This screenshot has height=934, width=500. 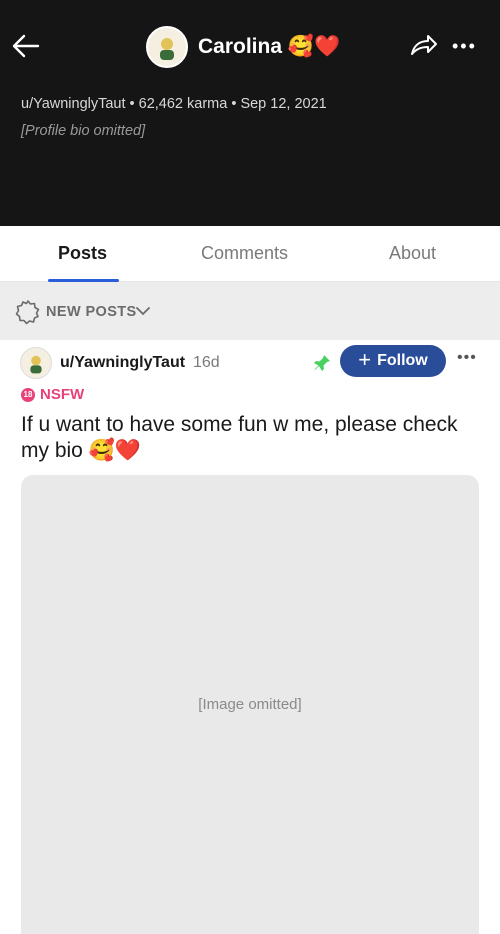 What do you see at coordinates (322, 363) in the screenshot?
I see `pin-icon` at bounding box center [322, 363].